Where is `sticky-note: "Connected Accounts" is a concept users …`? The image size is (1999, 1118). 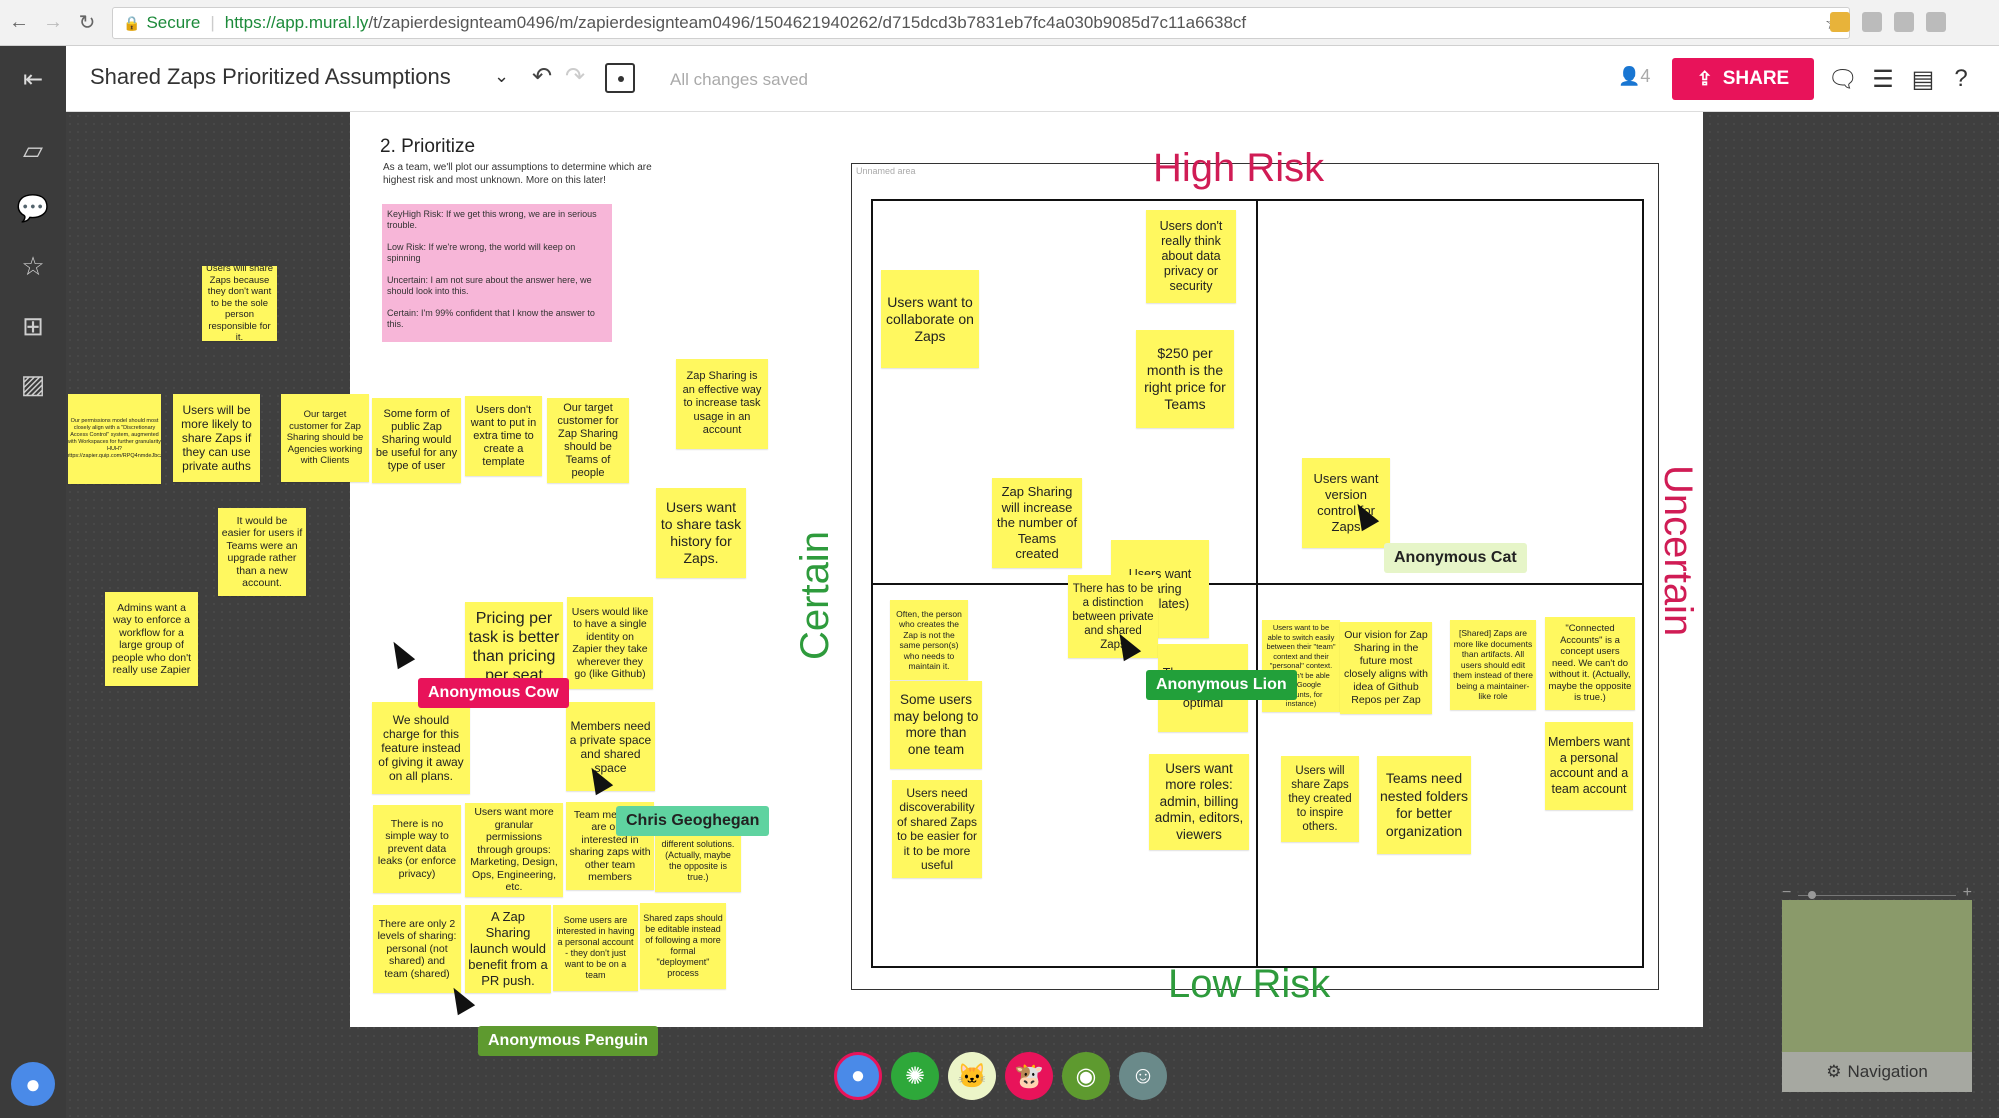 sticky-note: "Connected Accounts" is a concept users … is located at coordinates (1590, 663).